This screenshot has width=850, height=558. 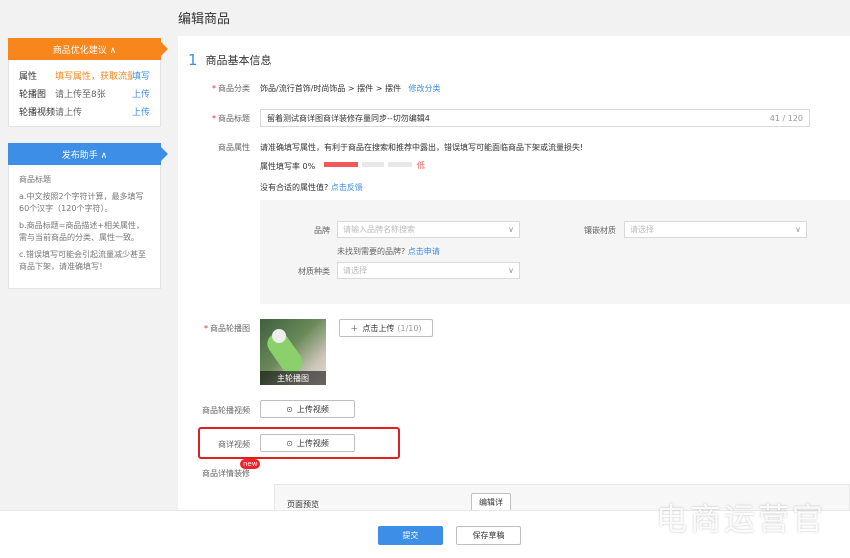 I want to click on detail-video-label: 商详视频, so click(x=234, y=444).